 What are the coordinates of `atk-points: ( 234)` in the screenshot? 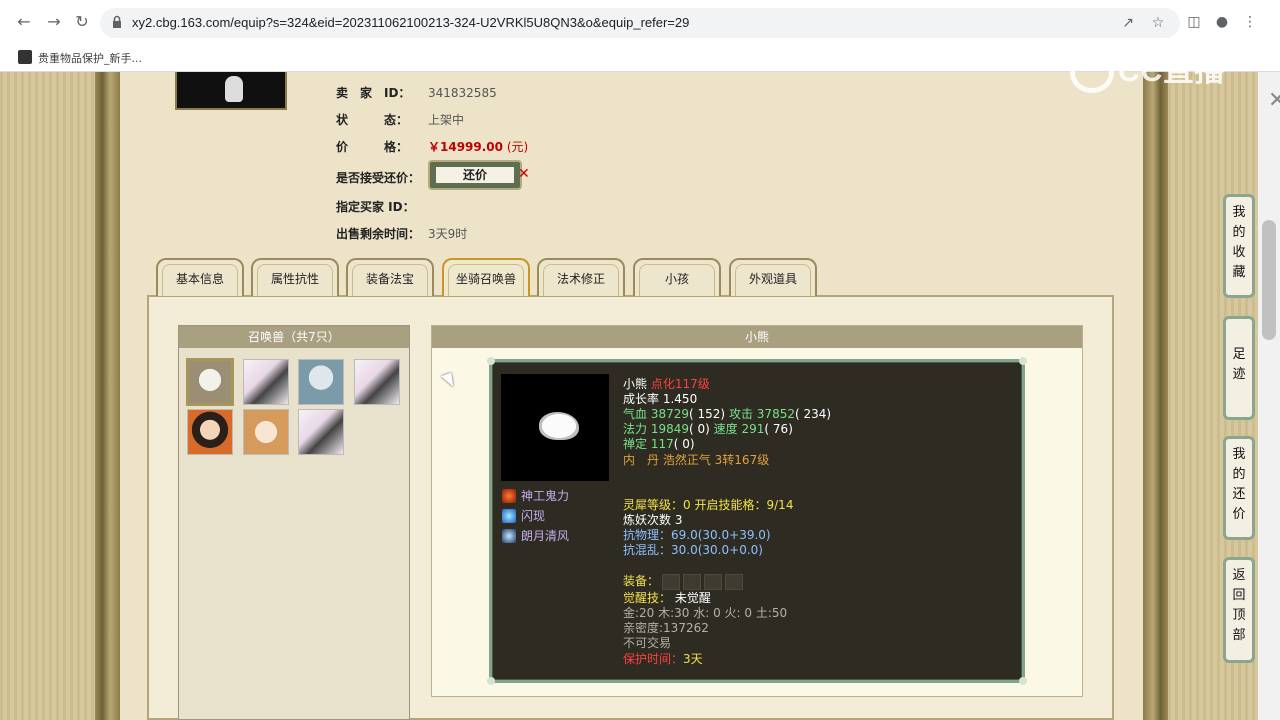 It's located at (813, 414).